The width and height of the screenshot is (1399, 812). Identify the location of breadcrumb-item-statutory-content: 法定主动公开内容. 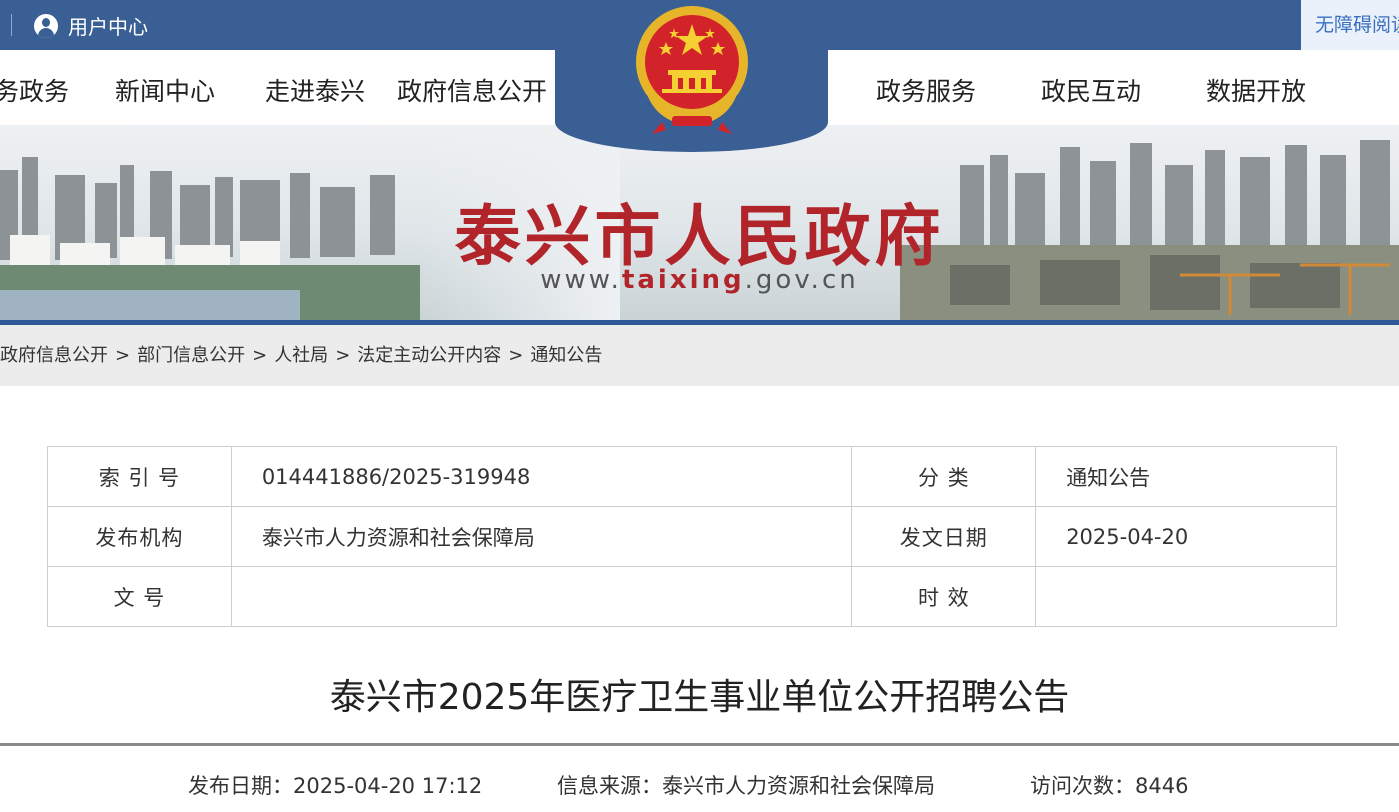
(429, 355).